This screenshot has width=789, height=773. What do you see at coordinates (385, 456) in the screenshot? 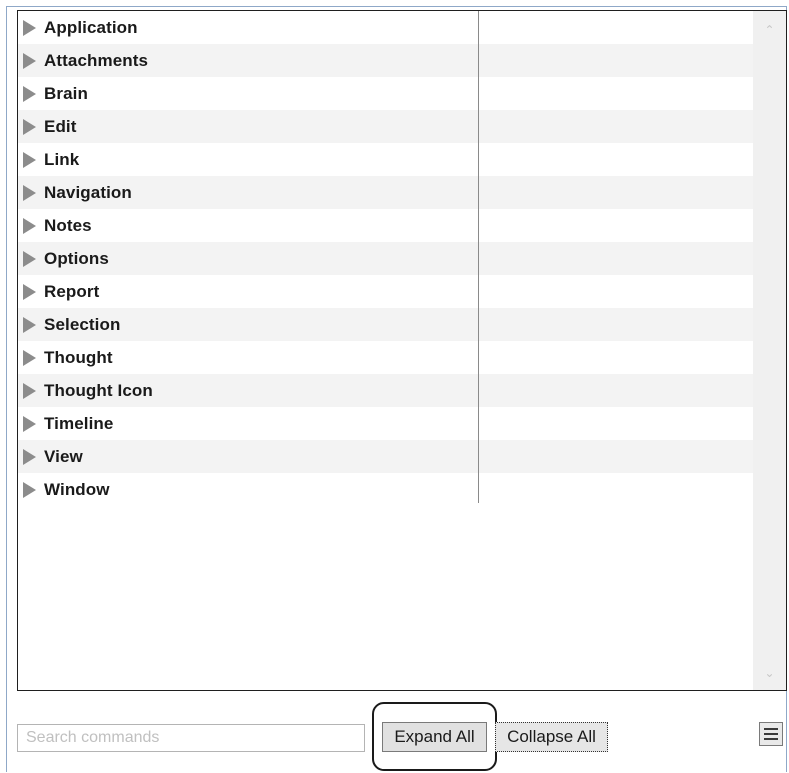
I see `tree-row-view: View` at bounding box center [385, 456].